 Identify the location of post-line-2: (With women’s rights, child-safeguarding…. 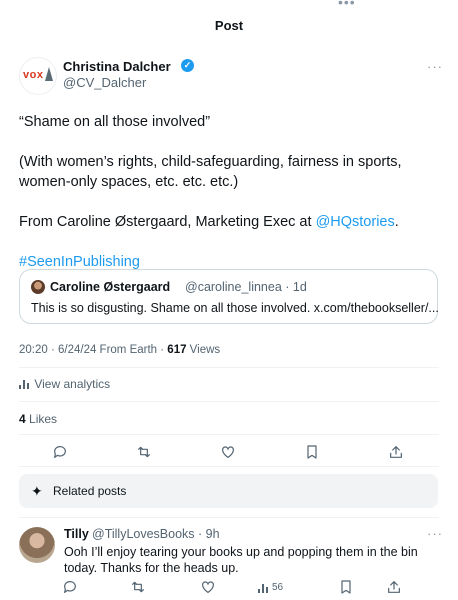
(210, 172).